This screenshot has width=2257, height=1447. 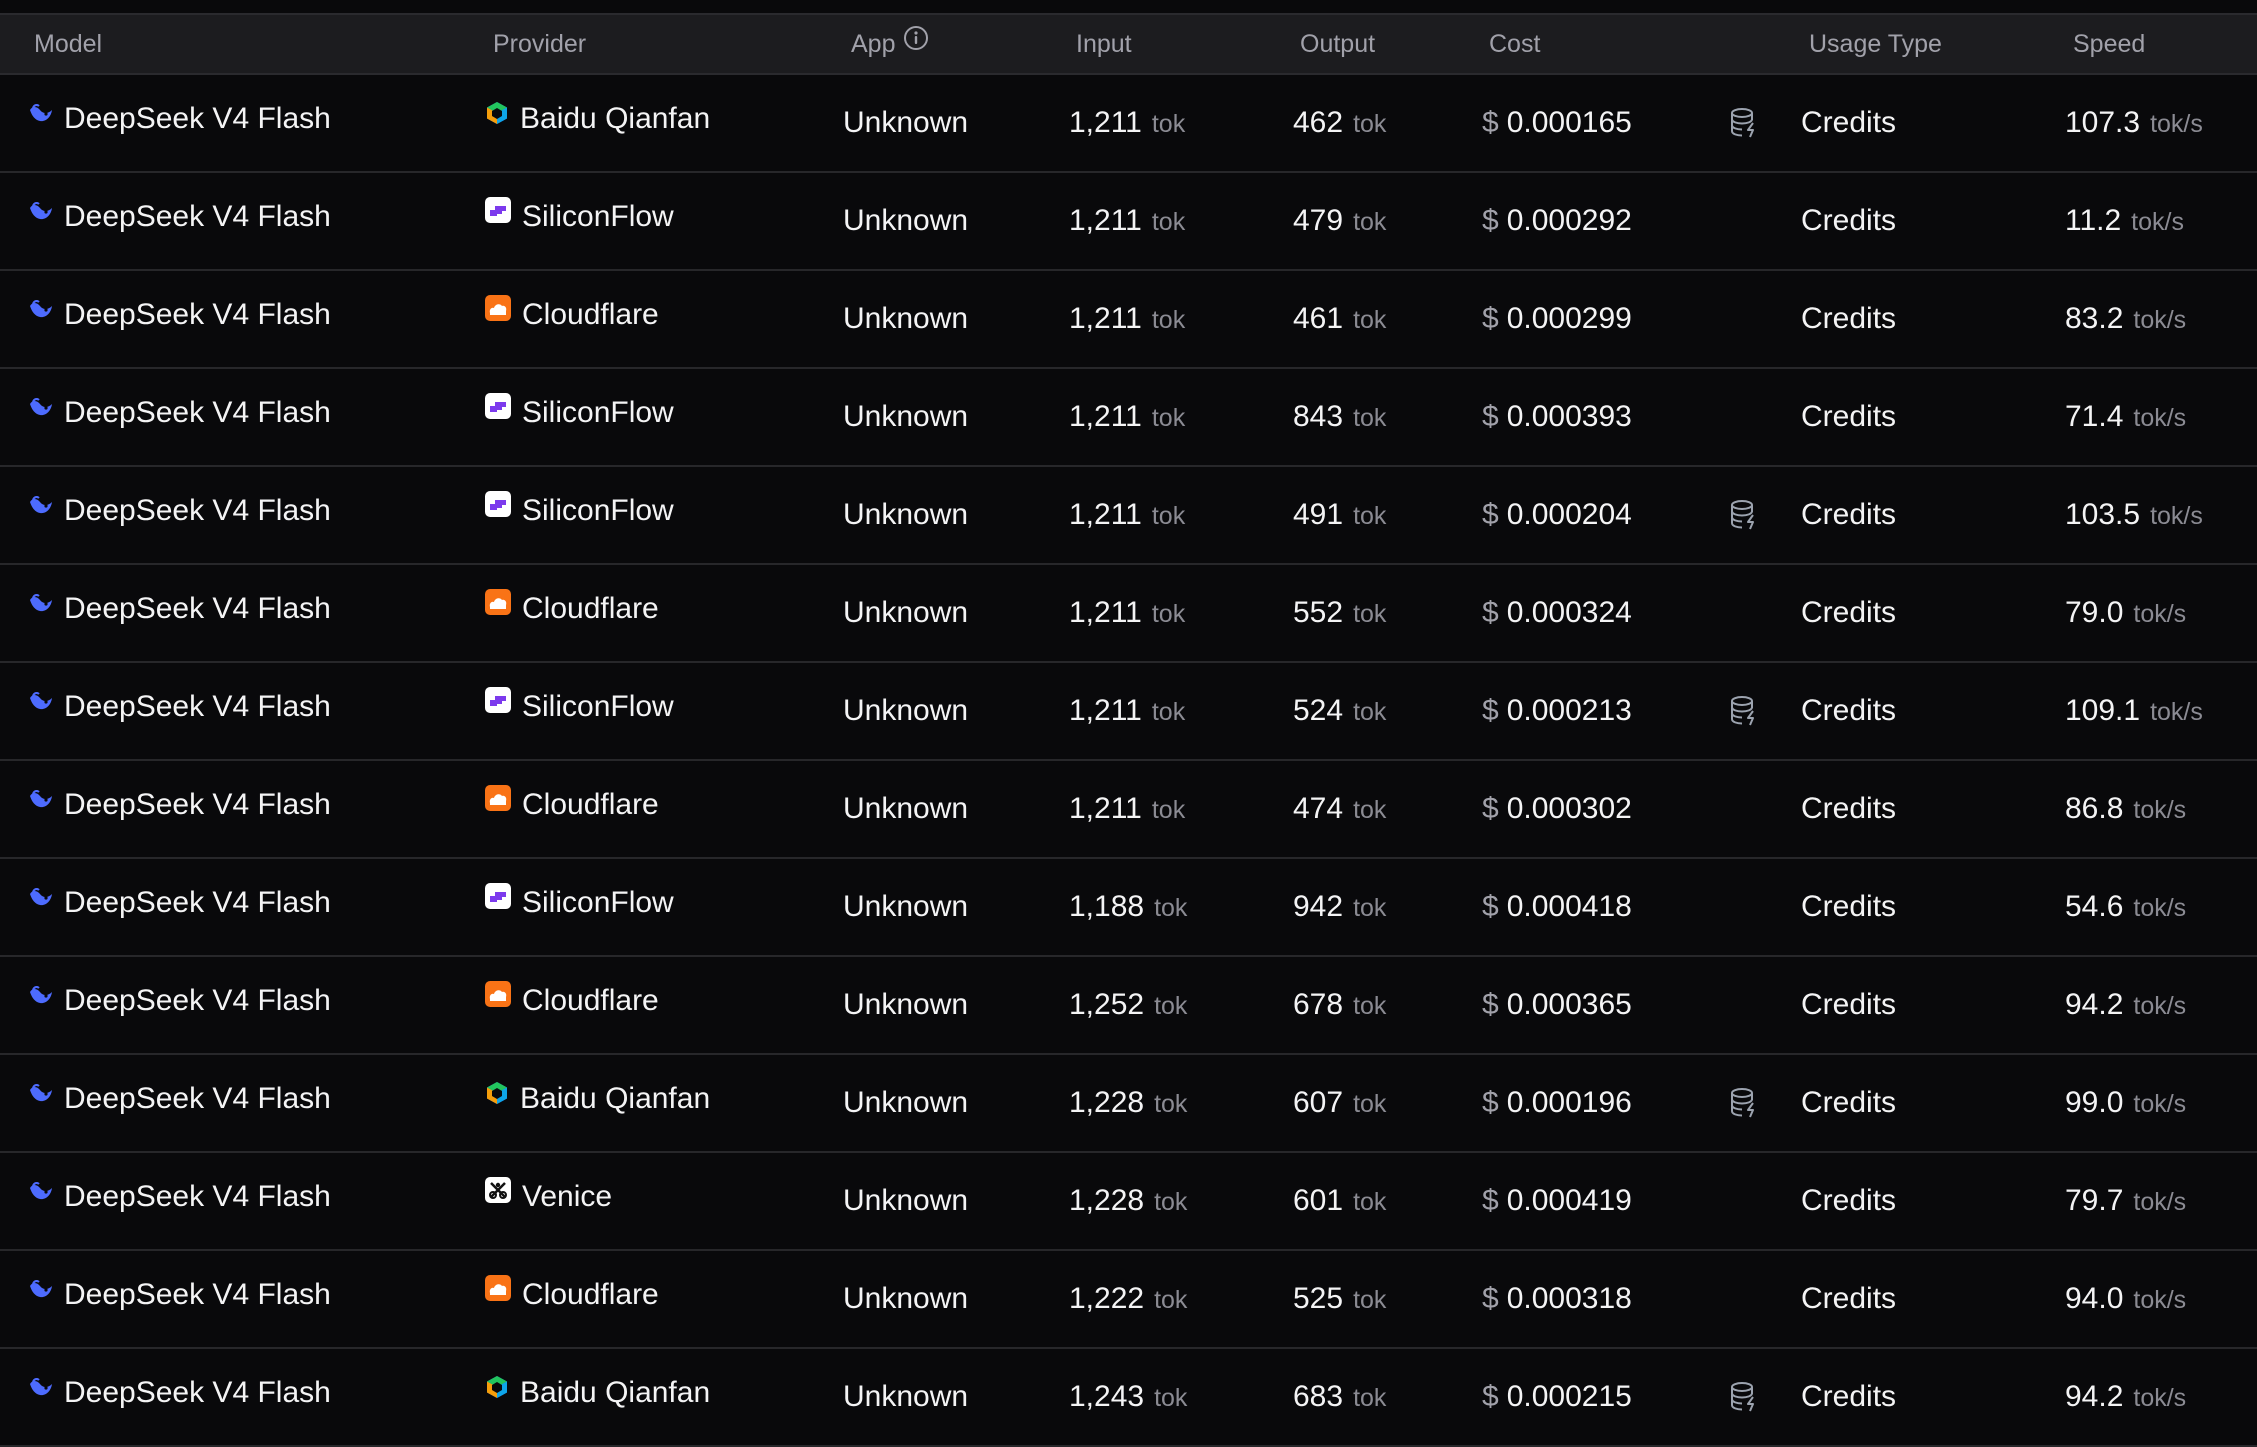 What do you see at coordinates (1569, 906) in the screenshot?
I see `cost-value: 0.000418` at bounding box center [1569, 906].